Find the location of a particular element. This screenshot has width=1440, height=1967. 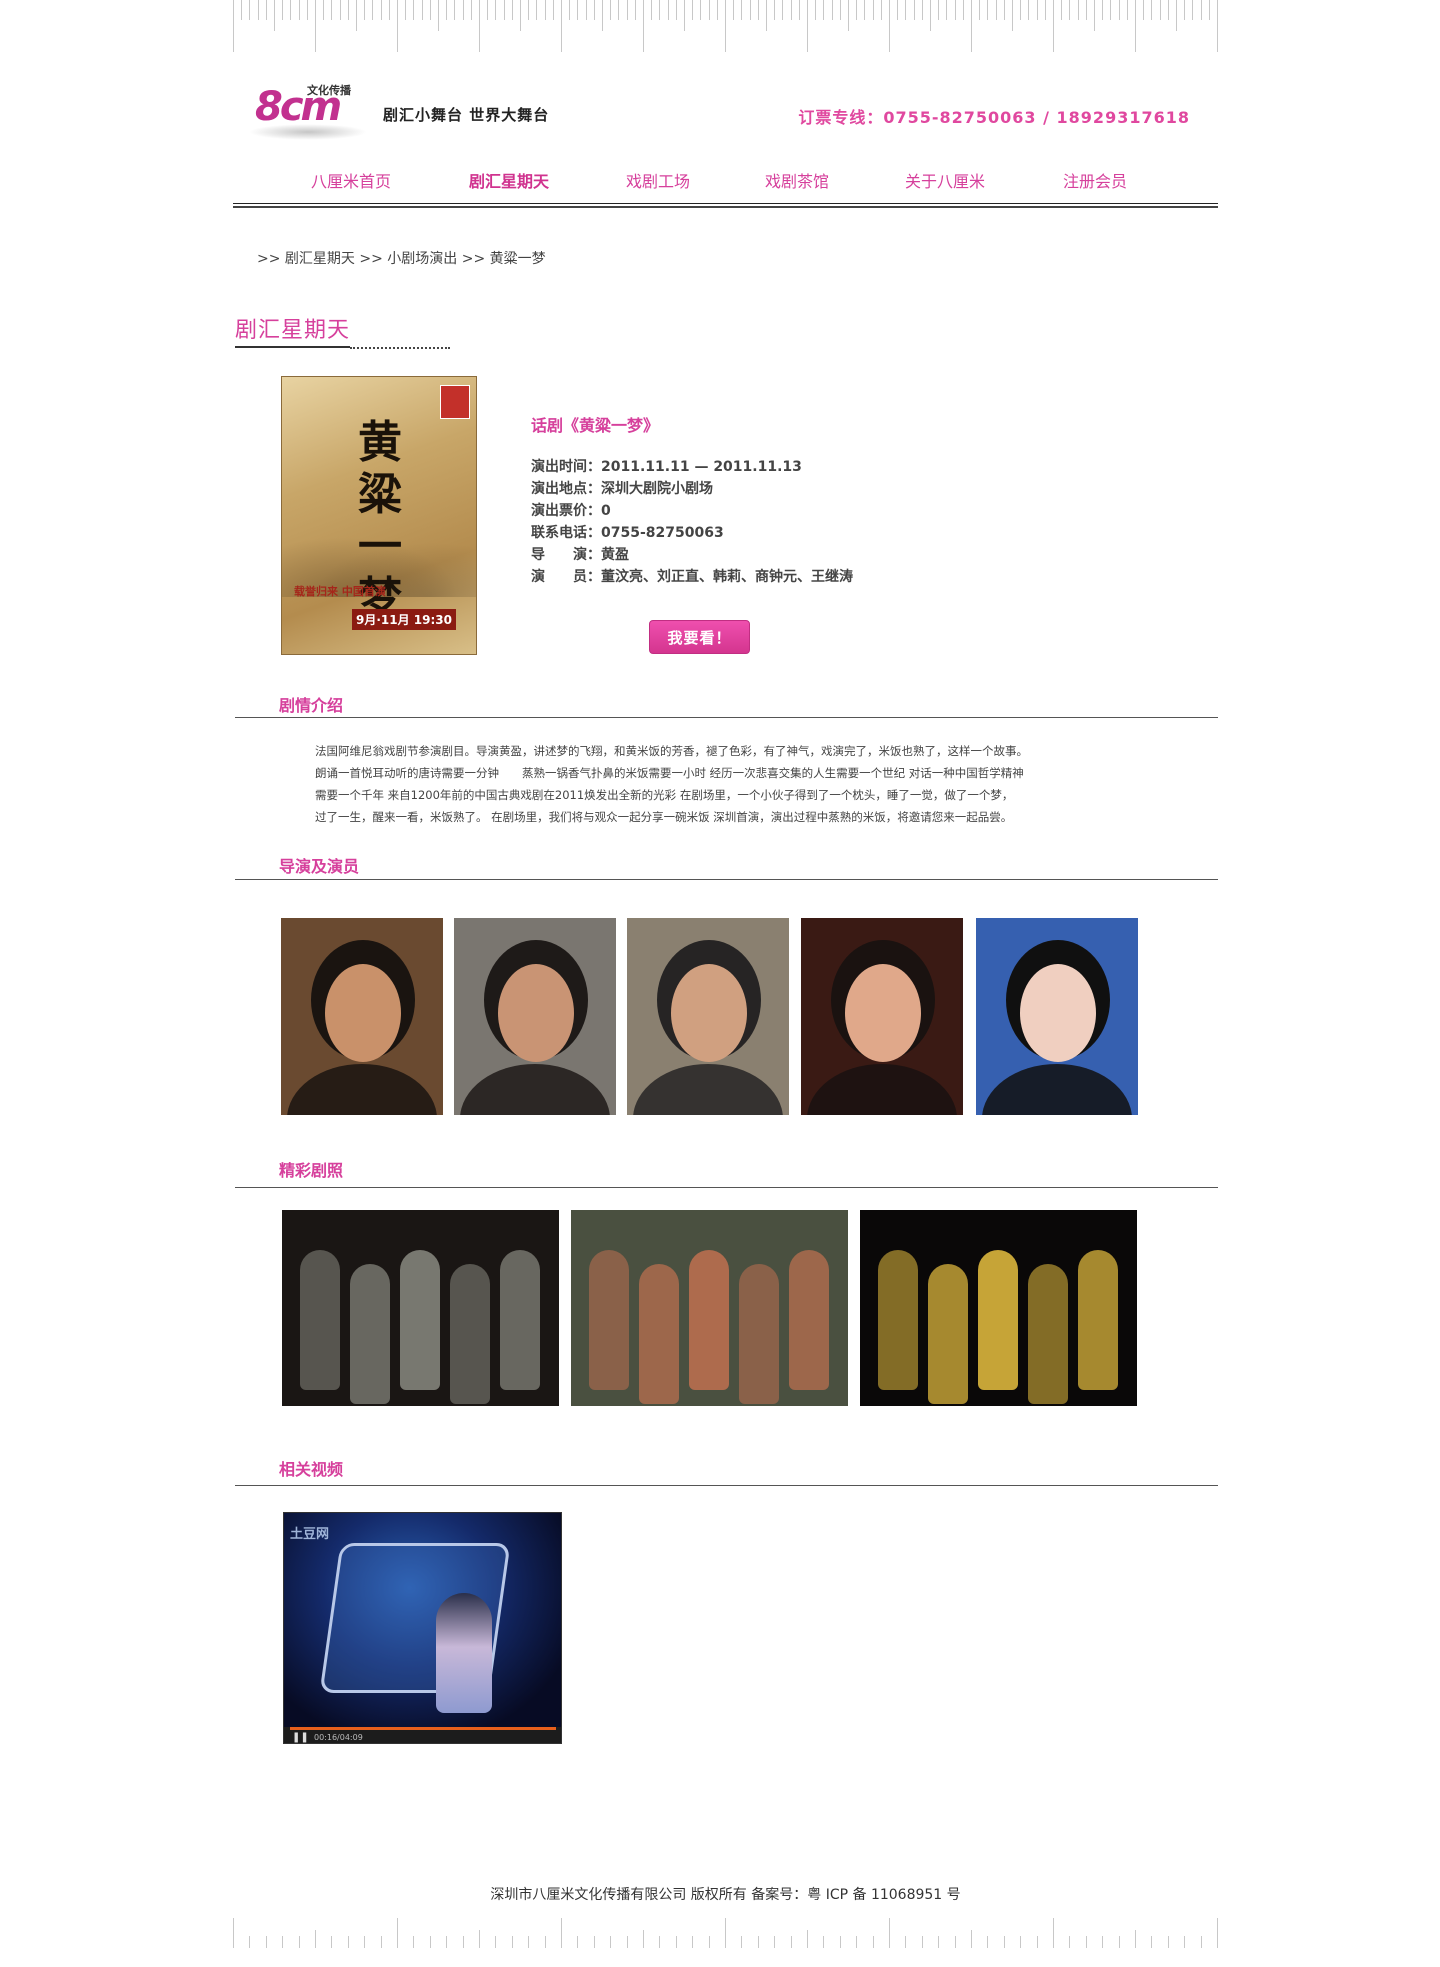

breadcrumb-item-small-theatre: 小剧场演出 is located at coordinates (422, 259).